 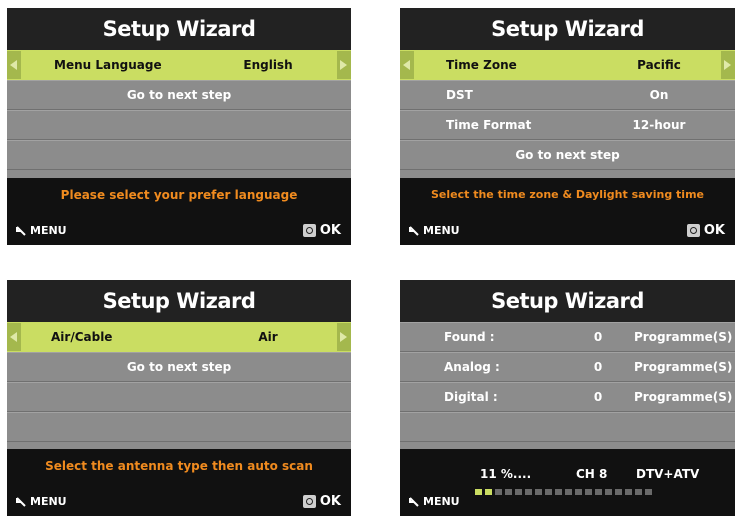 I want to click on found-unit: Programme(S), so click(x=683, y=337).